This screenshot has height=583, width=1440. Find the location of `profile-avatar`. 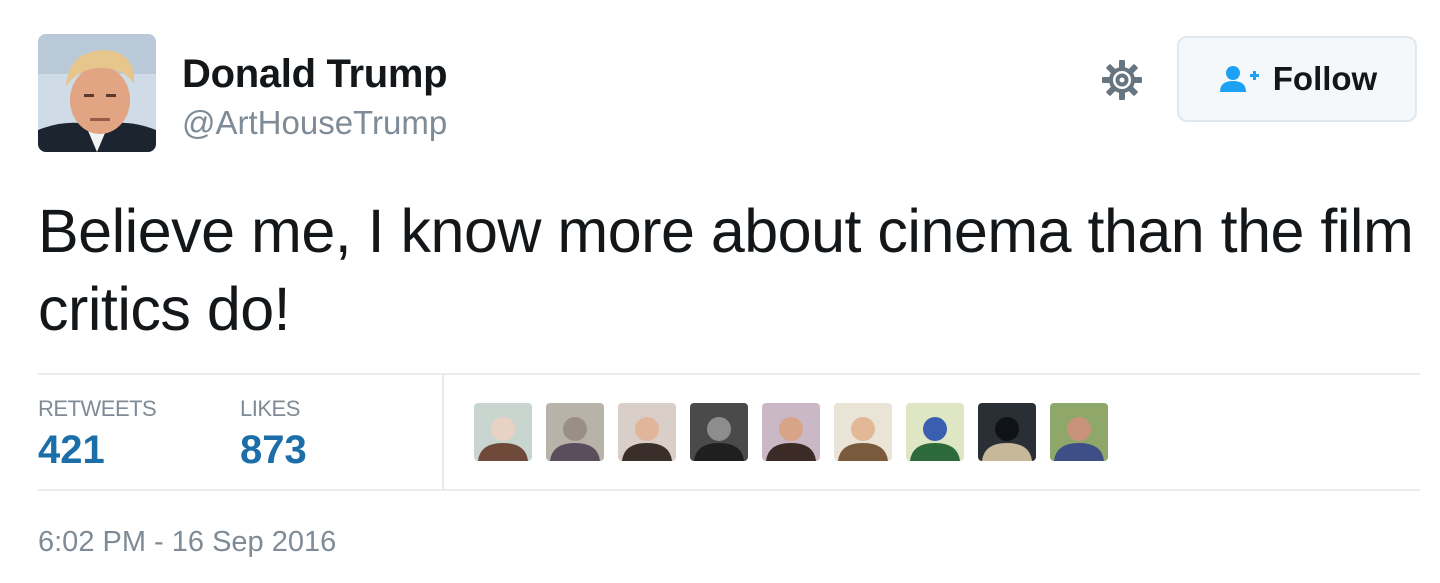

profile-avatar is located at coordinates (97, 93).